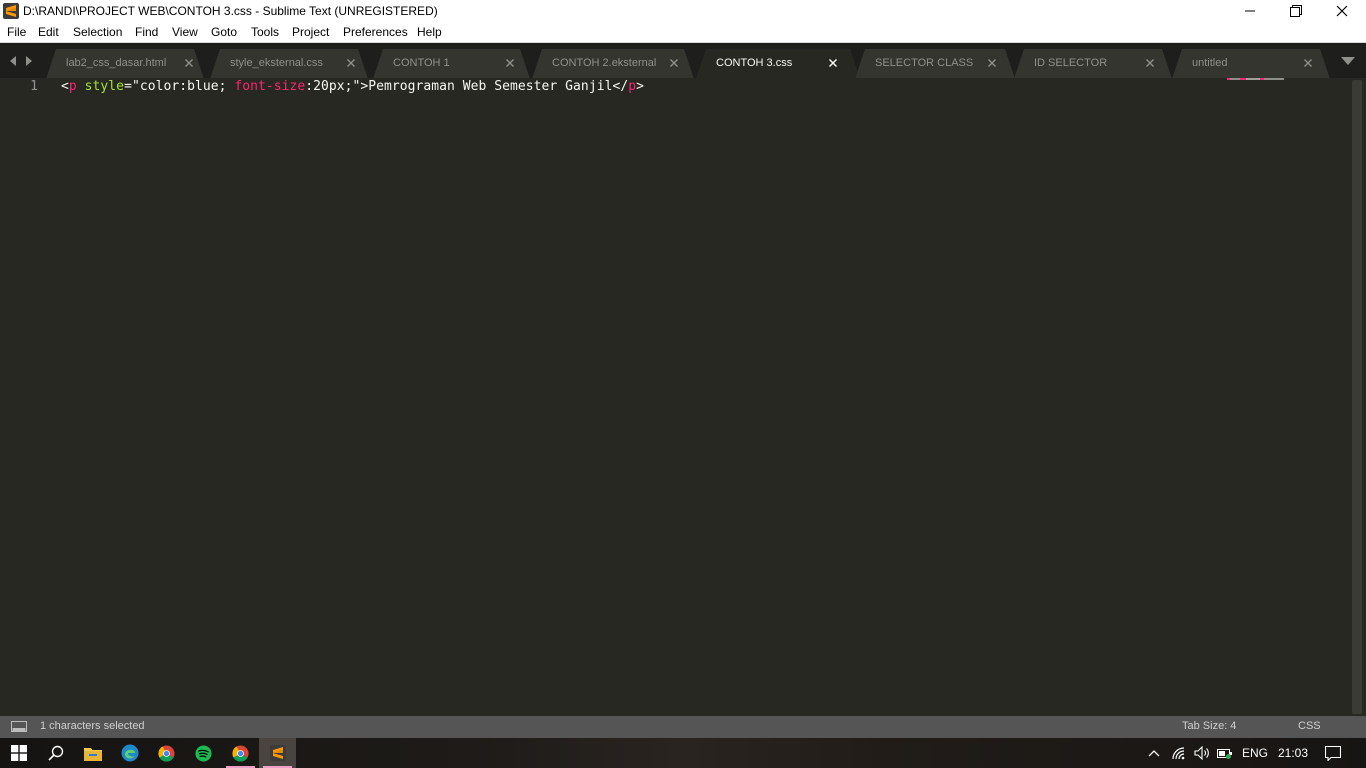  I want to click on taskbar-spotify, so click(203, 753).